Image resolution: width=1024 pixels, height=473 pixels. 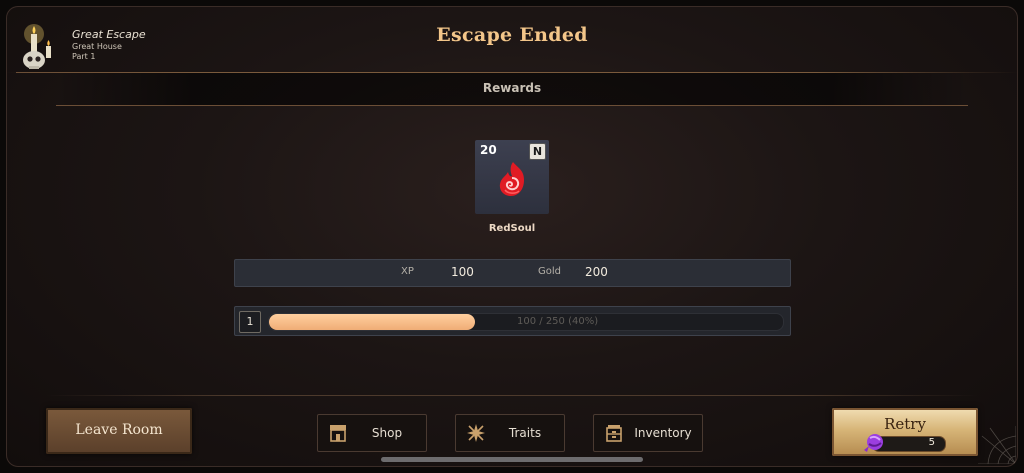 I want to click on gold-value: 200, so click(x=596, y=272).